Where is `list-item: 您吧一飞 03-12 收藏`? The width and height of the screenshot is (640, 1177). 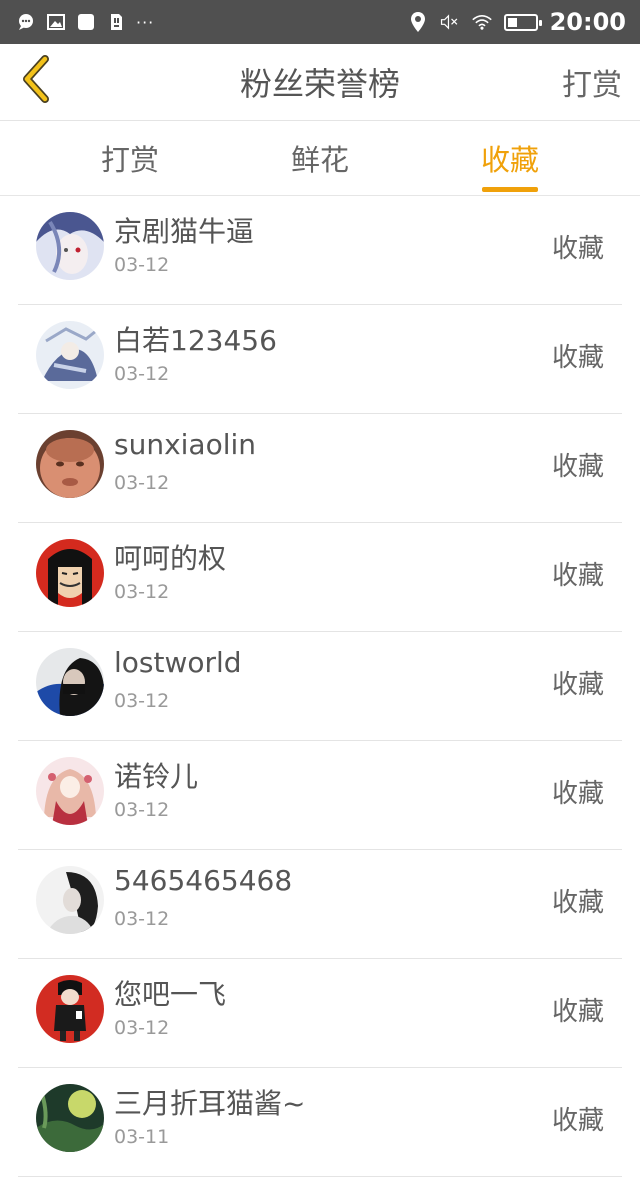 list-item: 您吧一飞 03-12 收藏 is located at coordinates (320, 1013).